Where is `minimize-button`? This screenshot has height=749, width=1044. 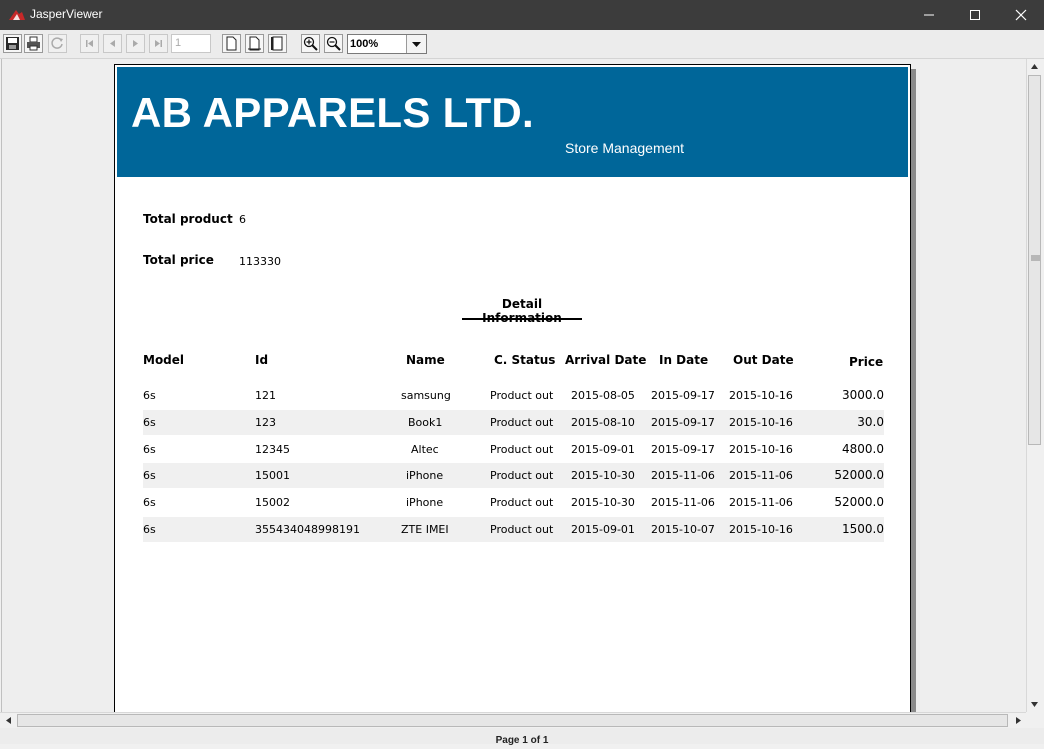
minimize-button is located at coordinates (929, 15).